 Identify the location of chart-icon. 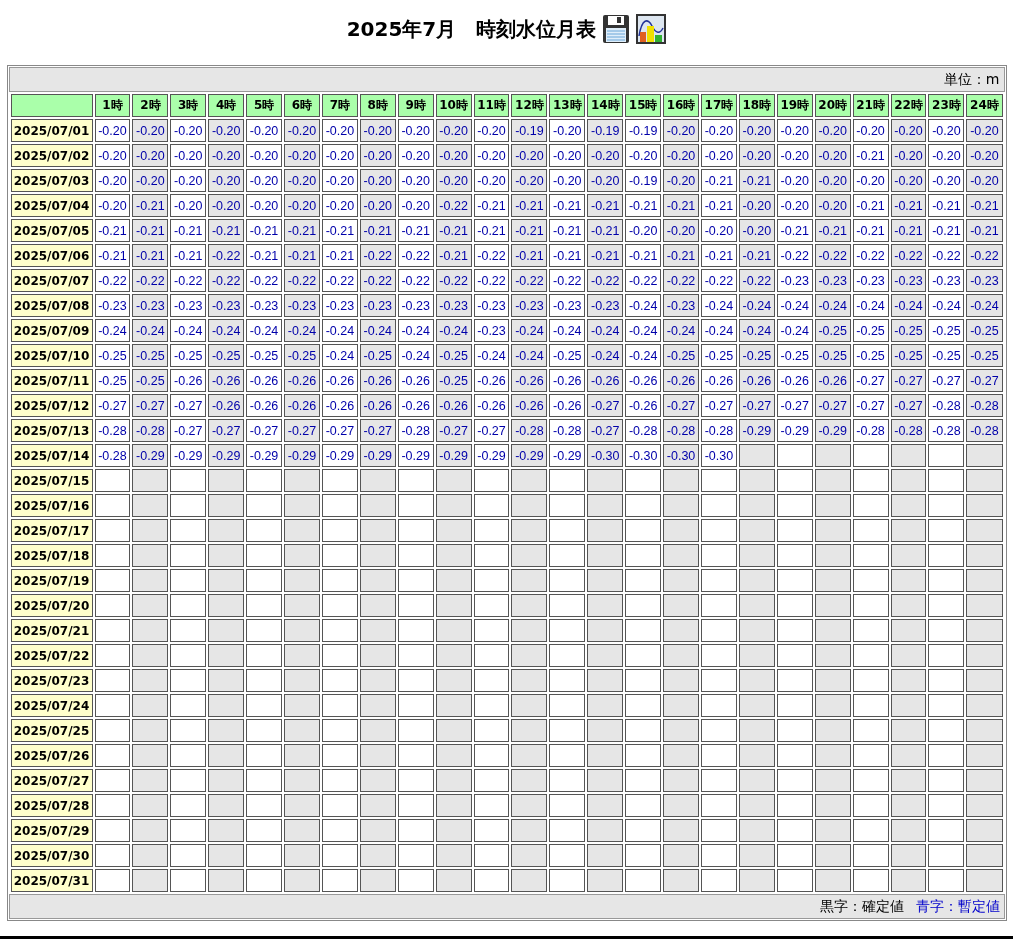
(651, 29).